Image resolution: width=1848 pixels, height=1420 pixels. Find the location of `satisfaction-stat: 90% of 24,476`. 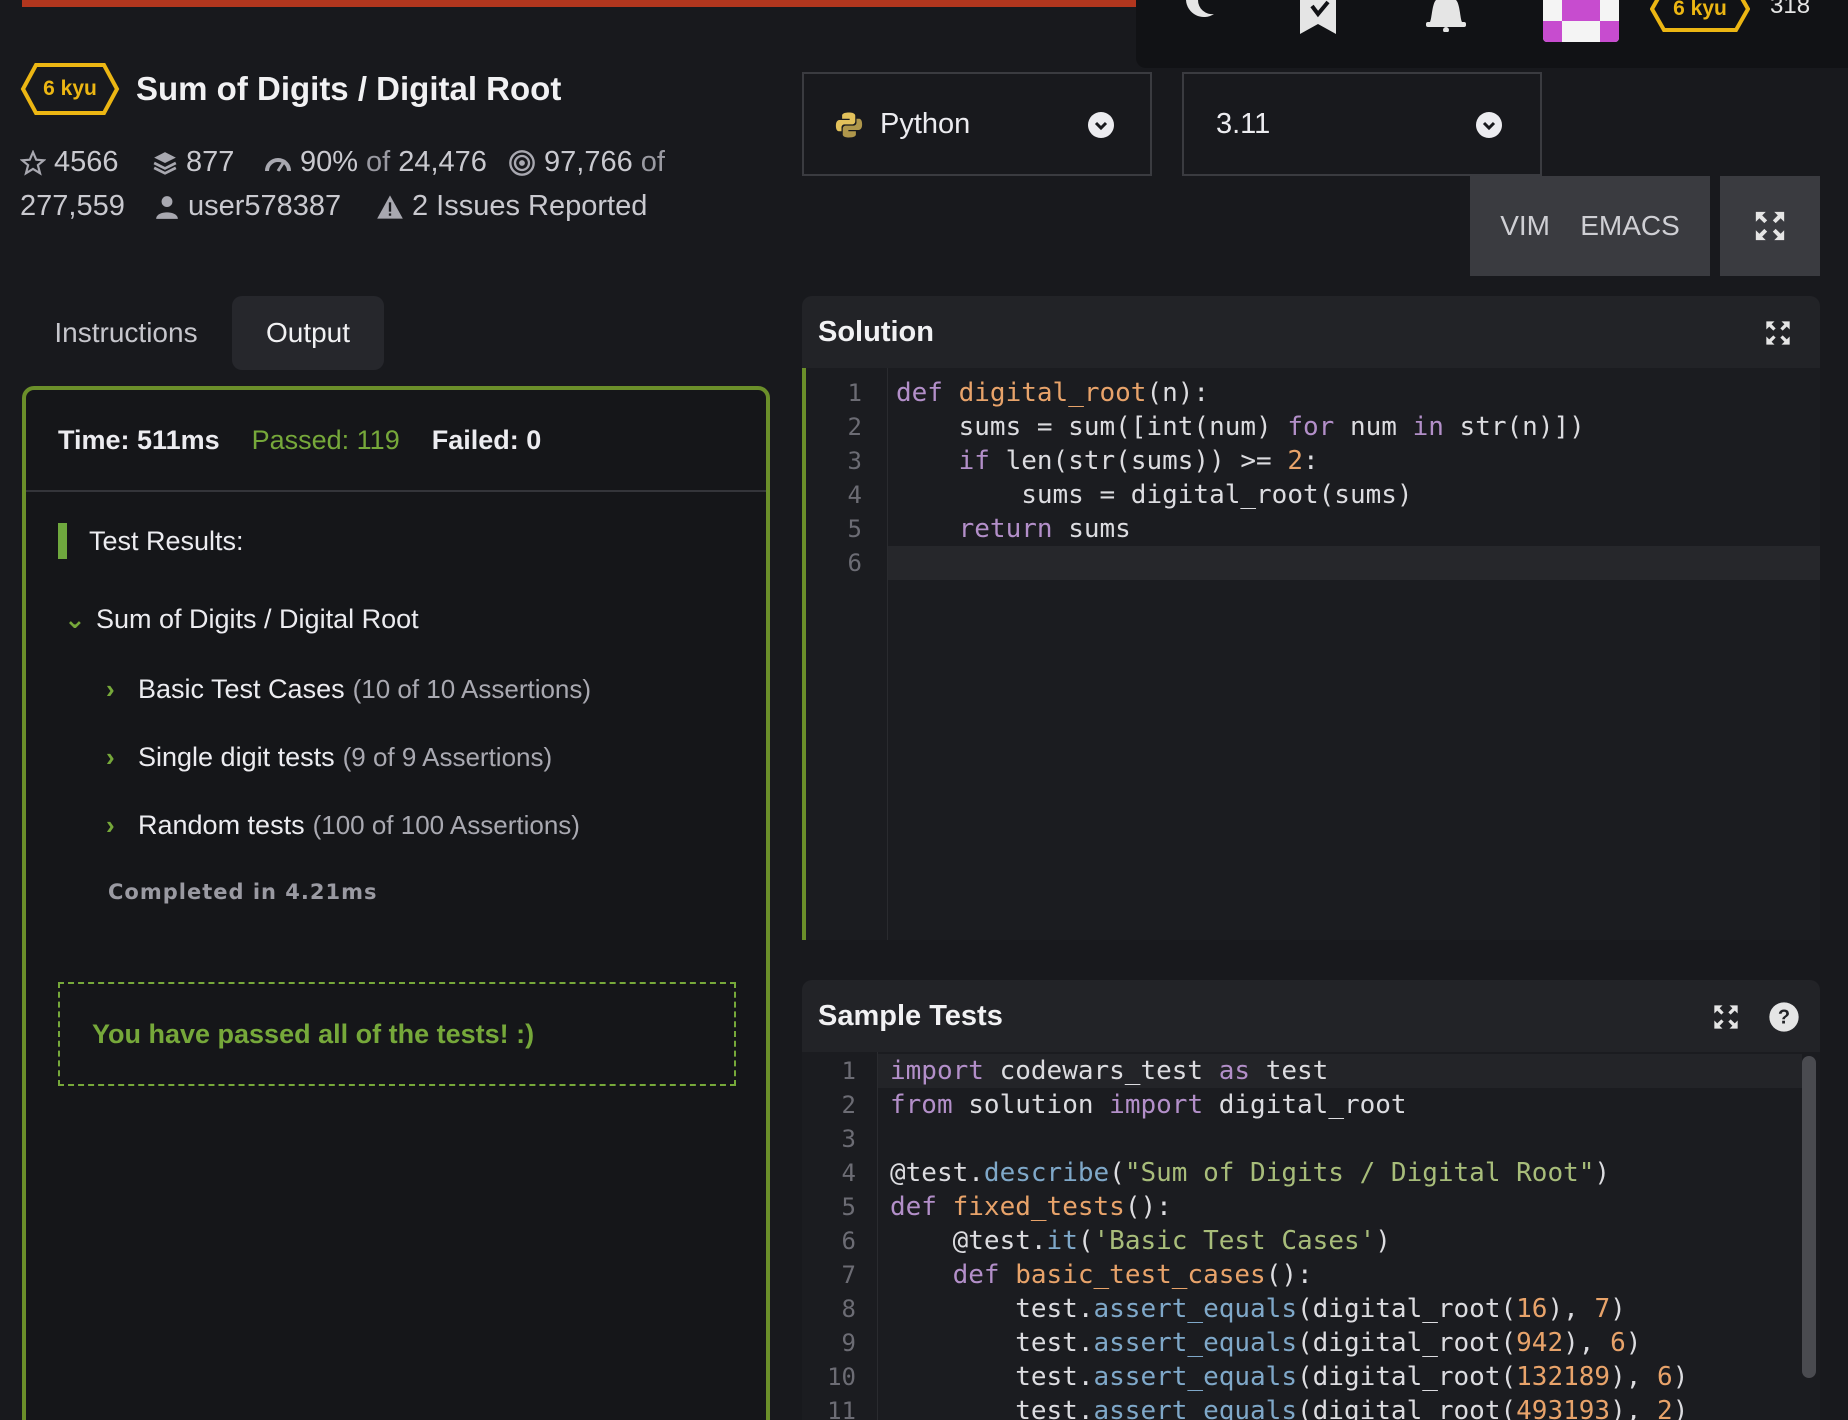

satisfaction-stat: 90% of 24,476 is located at coordinates (375, 162).